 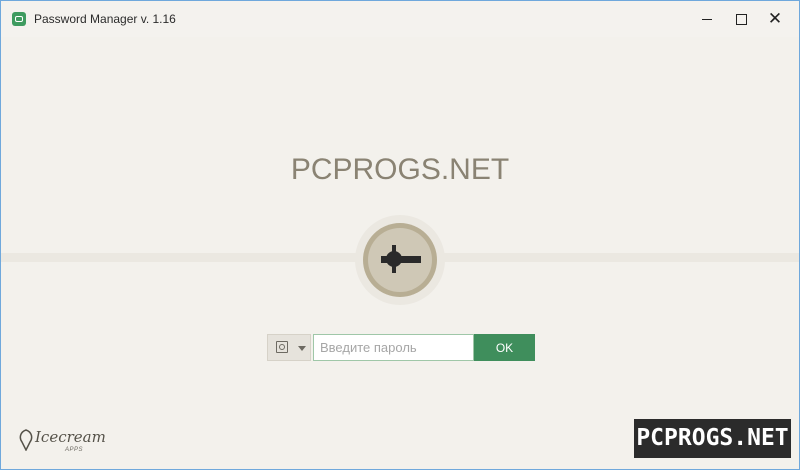 What do you see at coordinates (707, 19) in the screenshot?
I see `minimize-icon` at bounding box center [707, 19].